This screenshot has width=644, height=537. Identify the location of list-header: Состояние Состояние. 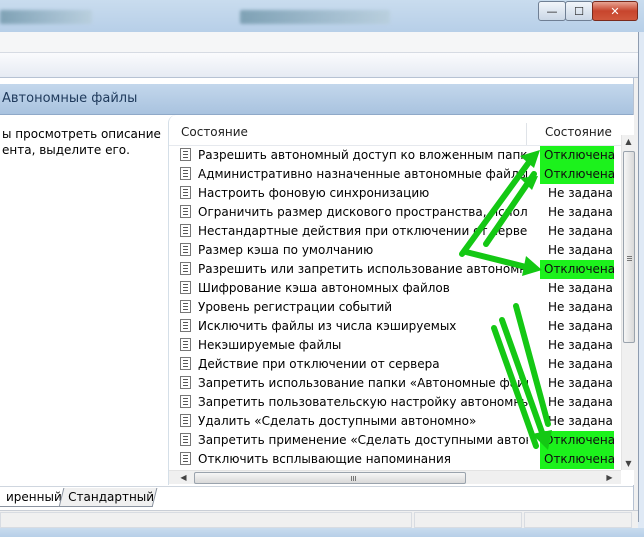
(395, 134).